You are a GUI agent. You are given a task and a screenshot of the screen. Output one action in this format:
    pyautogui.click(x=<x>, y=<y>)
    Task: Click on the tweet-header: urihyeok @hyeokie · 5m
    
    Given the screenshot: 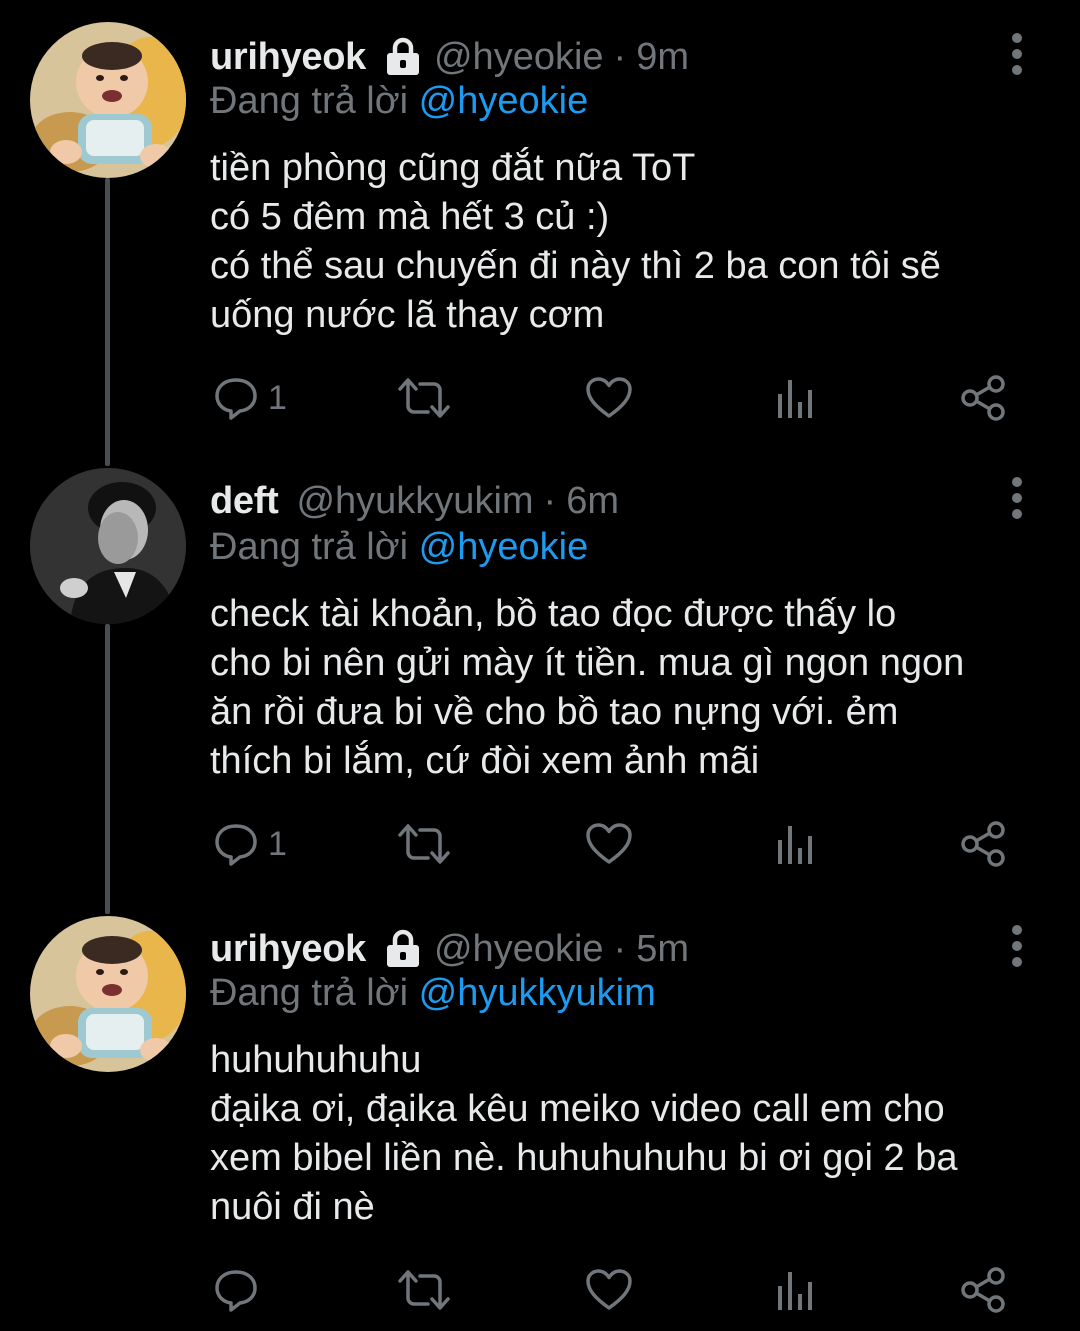 What is the action you would take?
    pyautogui.click(x=449, y=949)
    